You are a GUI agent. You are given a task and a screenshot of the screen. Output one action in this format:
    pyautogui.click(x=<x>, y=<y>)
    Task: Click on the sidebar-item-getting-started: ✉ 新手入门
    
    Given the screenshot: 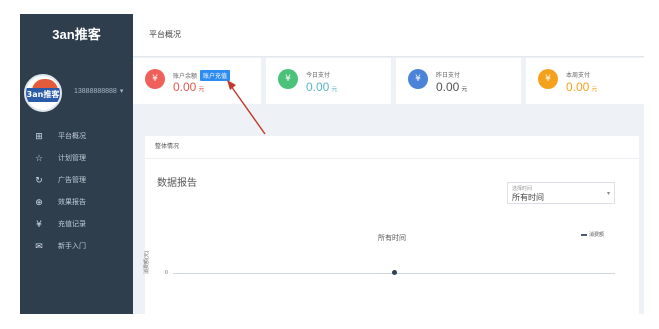 What is the action you would take?
    pyautogui.click(x=76, y=247)
    